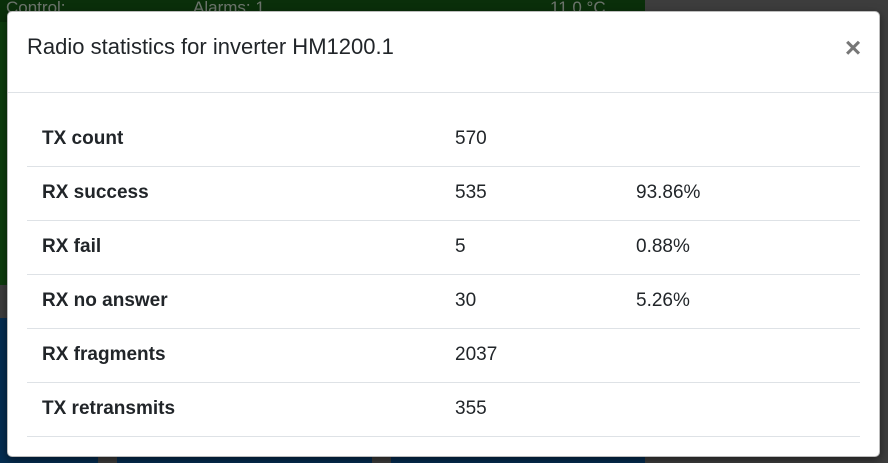 The image size is (888, 463). I want to click on stat-value: 355, so click(530, 409).